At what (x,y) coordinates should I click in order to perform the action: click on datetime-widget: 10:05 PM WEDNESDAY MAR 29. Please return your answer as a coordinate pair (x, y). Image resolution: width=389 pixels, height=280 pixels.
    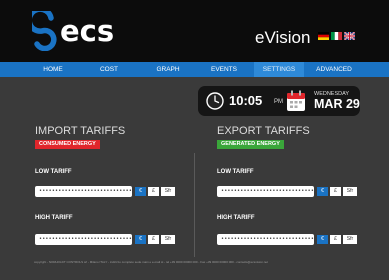
    Looking at the image, I should click on (279, 101).